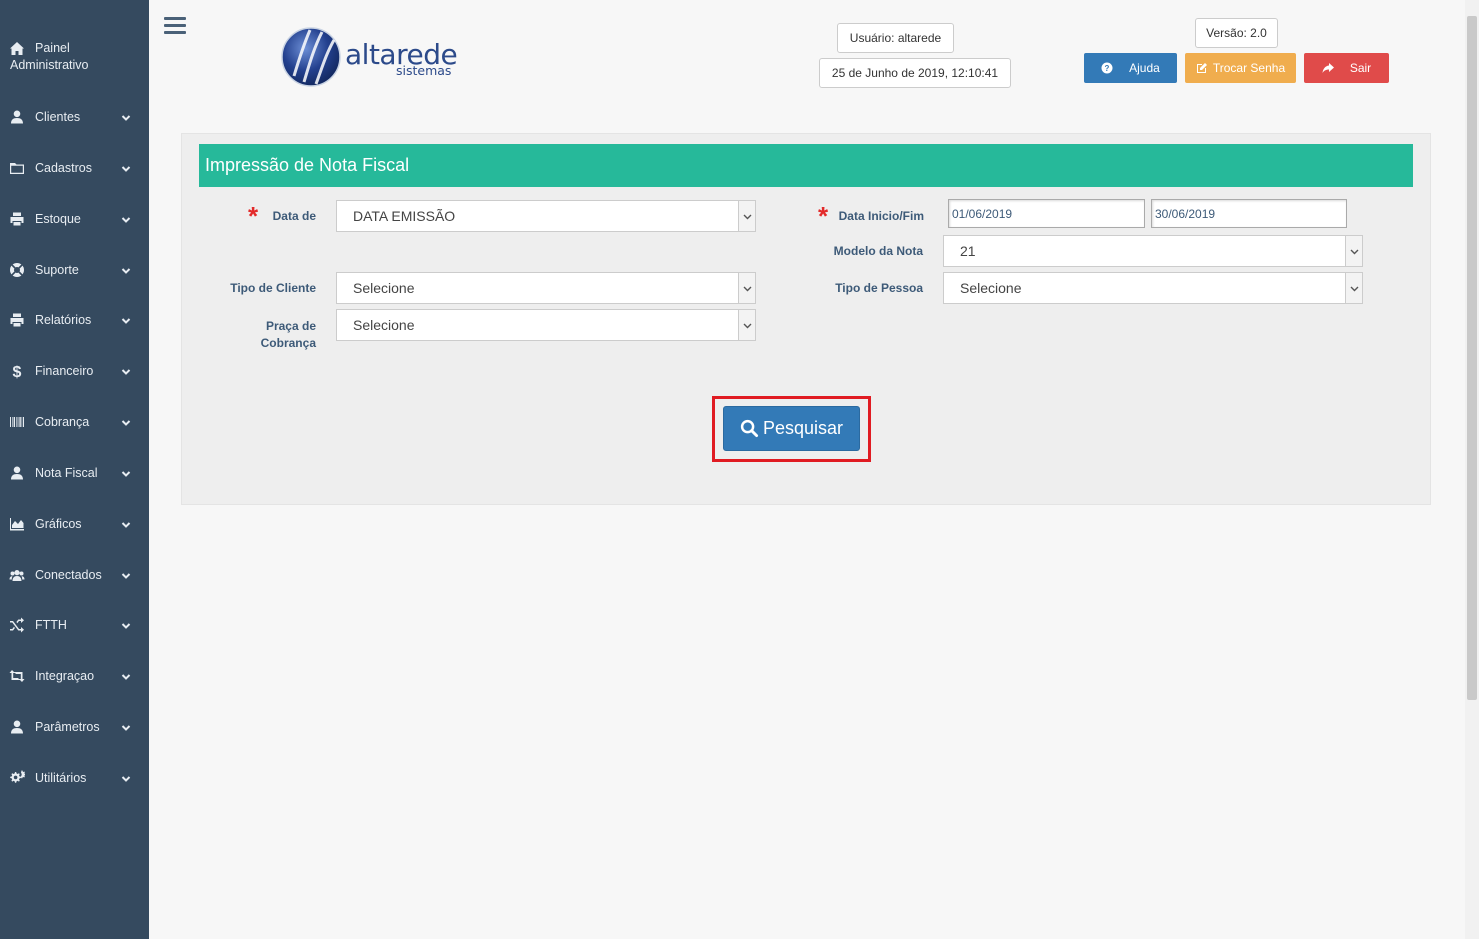 The height and width of the screenshot is (939, 1479). What do you see at coordinates (273, 288) in the screenshot?
I see `tipo-cliente-label: Tipo de Cliente` at bounding box center [273, 288].